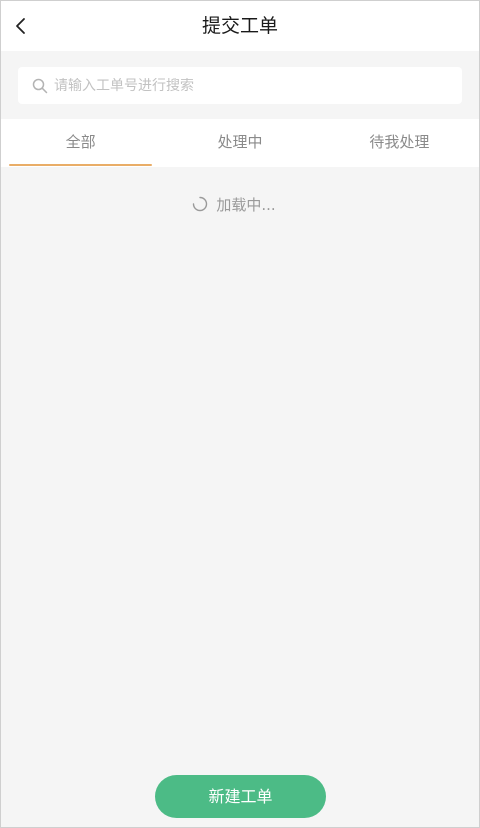 This screenshot has height=828, width=480. What do you see at coordinates (80, 143) in the screenshot?
I see `tab-all: 全部` at bounding box center [80, 143].